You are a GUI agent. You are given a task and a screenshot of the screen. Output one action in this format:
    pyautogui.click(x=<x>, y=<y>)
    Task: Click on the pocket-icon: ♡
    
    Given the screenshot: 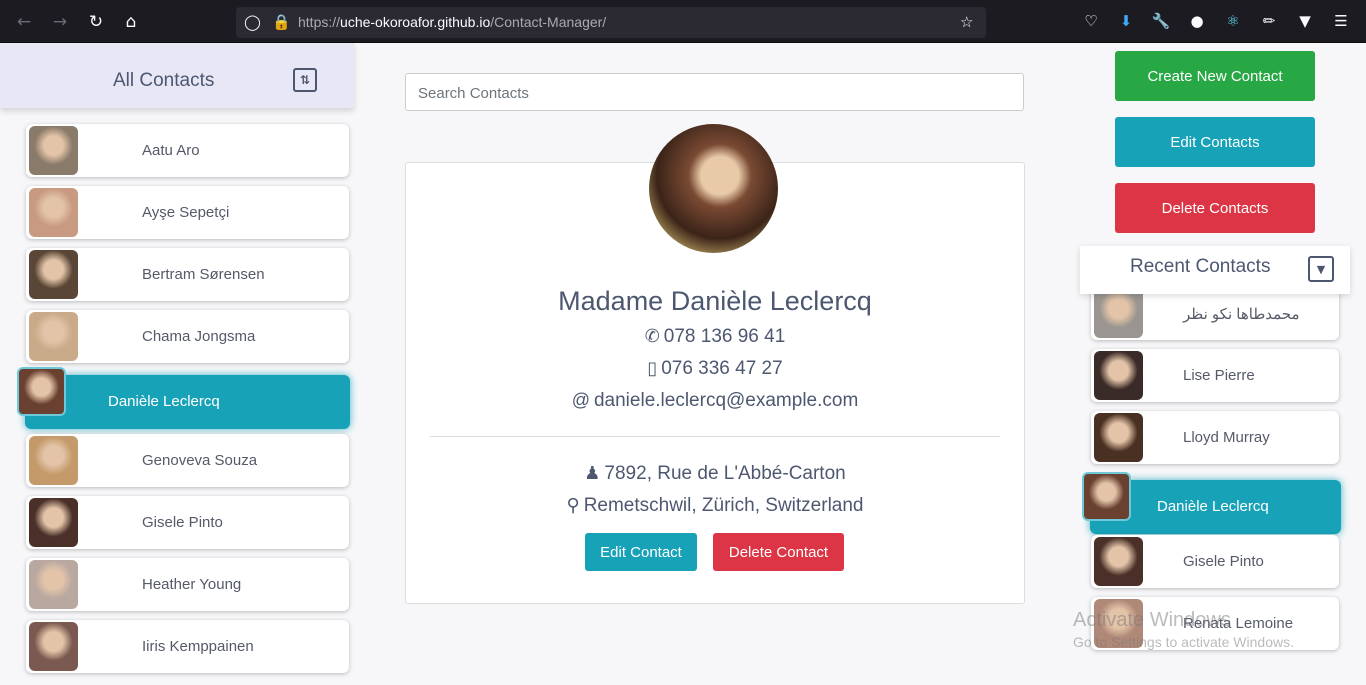 What is the action you would take?
    pyautogui.click(x=1091, y=21)
    